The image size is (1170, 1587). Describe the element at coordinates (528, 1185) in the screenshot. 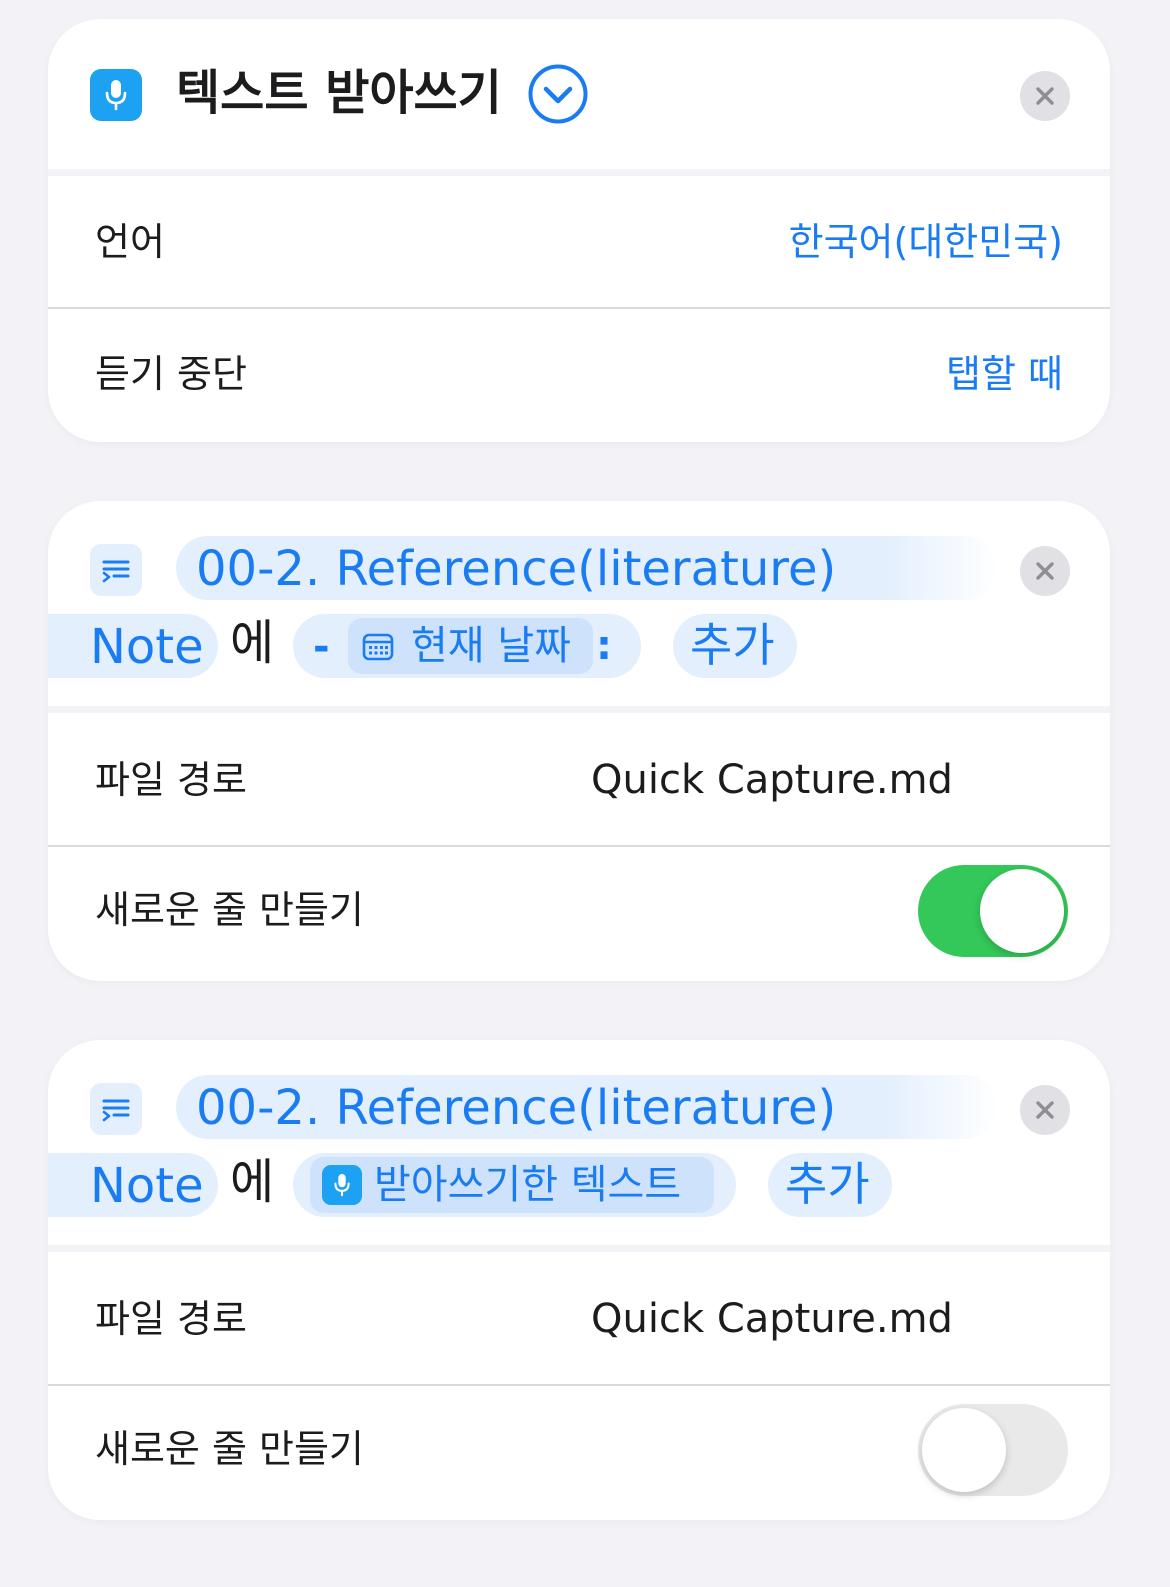

I see `dictated-text-label: 받아쓰기한 텍스트` at that location.